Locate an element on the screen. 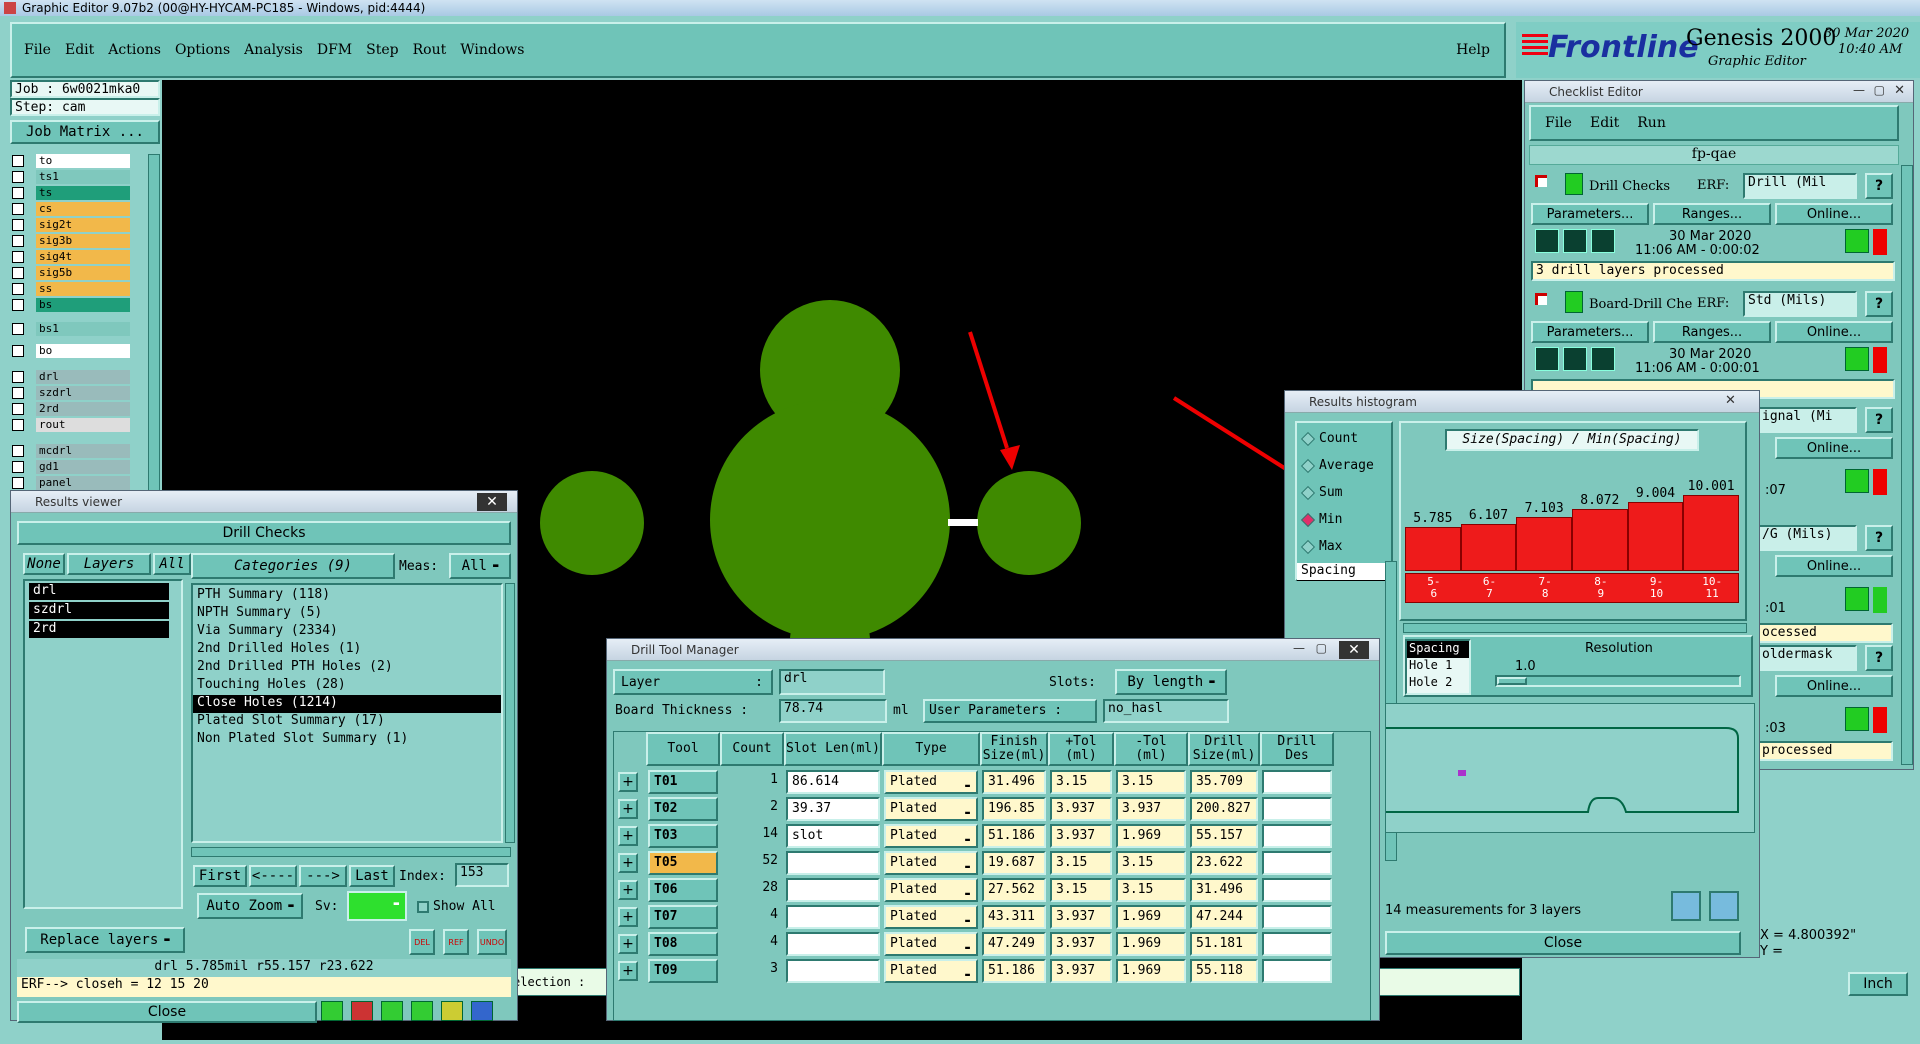 The image size is (1920, 1044). agg-option-min: Min is located at coordinates (1321, 519).